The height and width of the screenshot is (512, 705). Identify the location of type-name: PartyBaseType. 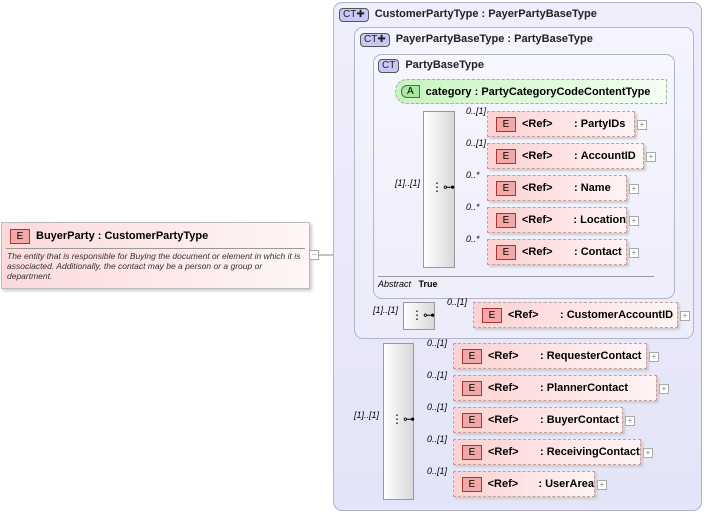
(445, 65).